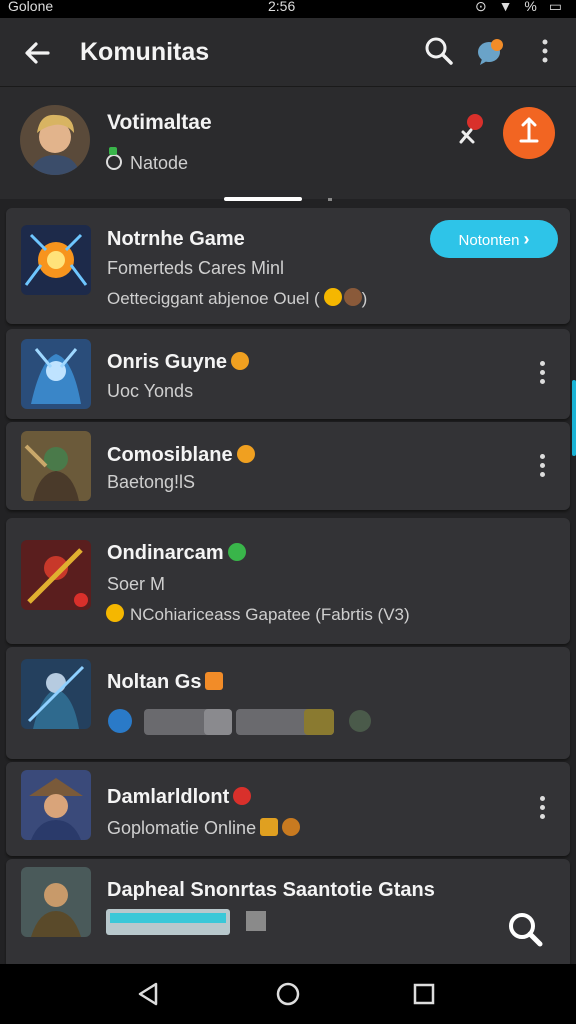 This screenshot has height=1024, width=576. What do you see at coordinates (545, 51) in the screenshot?
I see `more-icon` at bounding box center [545, 51].